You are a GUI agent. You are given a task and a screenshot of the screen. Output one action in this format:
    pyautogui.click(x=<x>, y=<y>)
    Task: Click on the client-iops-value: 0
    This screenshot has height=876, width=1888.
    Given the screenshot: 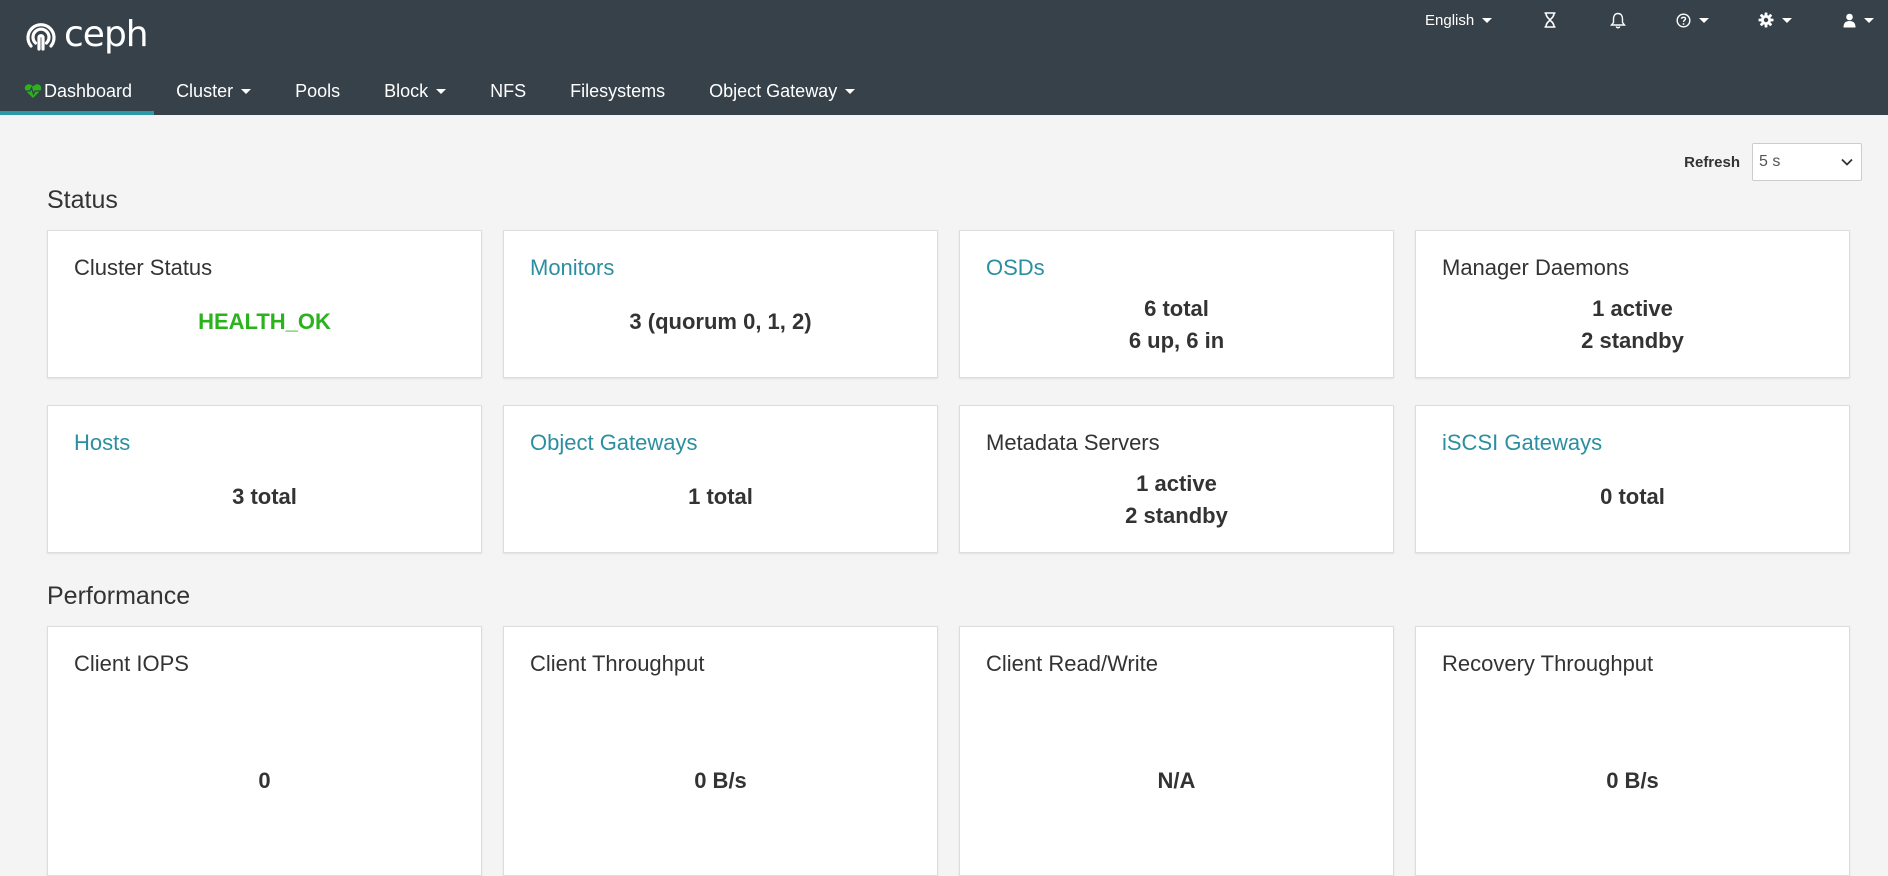 What is the action you would take?
    pyautogui.click(x=264, y=780)
    